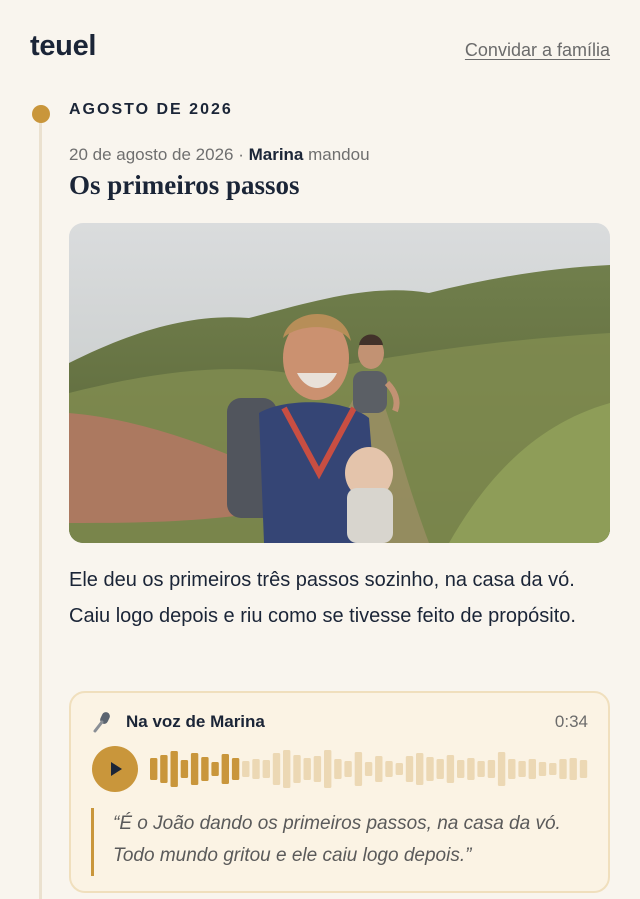  Describe the element at coordinates (195, 721) in the screenshot. I see `audio-title: Na voz de Marina` at that location.